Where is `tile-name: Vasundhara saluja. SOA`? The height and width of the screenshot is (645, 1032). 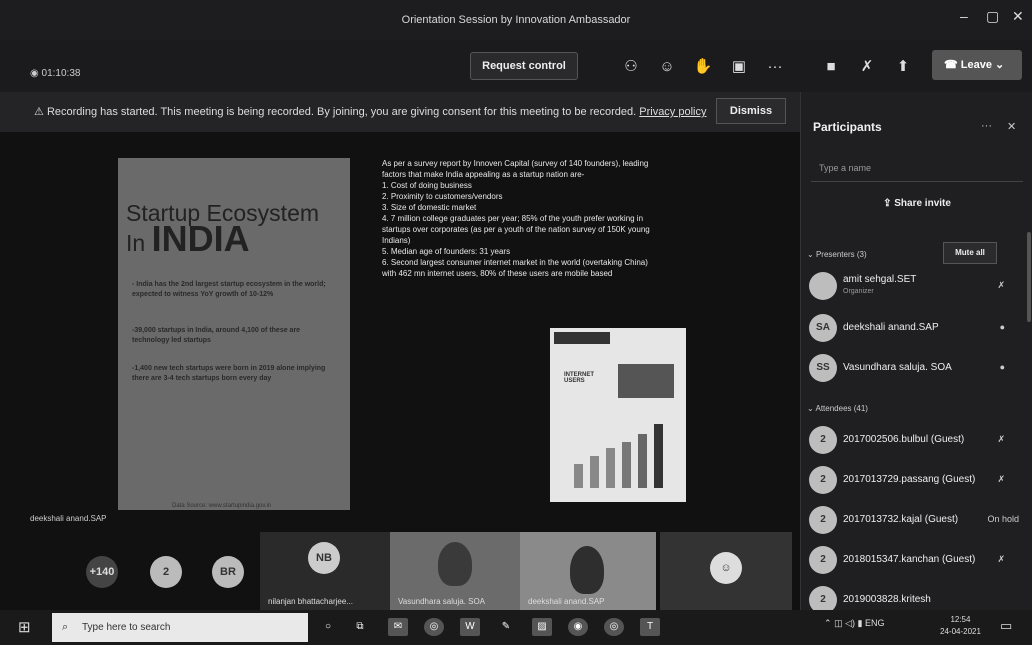
tile-name: Vasundhara saluja. SOA is located at coordinates (442, 601).